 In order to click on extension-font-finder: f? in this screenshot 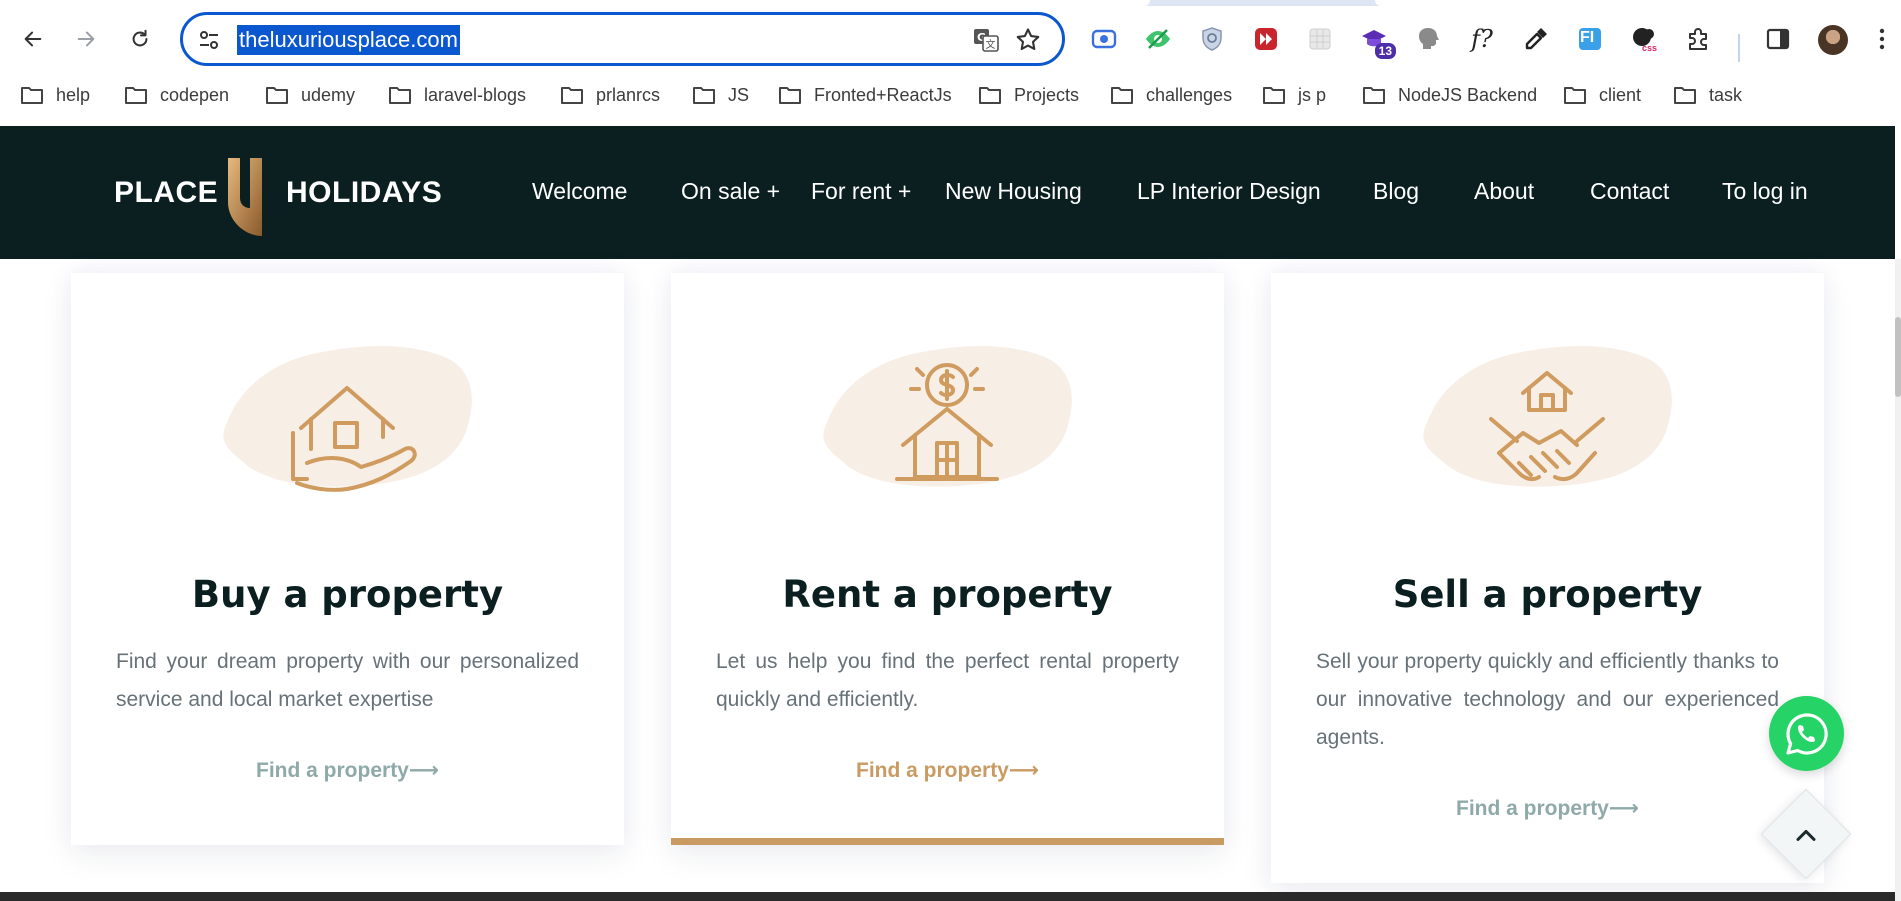, I will do `click(1482, 39)`.